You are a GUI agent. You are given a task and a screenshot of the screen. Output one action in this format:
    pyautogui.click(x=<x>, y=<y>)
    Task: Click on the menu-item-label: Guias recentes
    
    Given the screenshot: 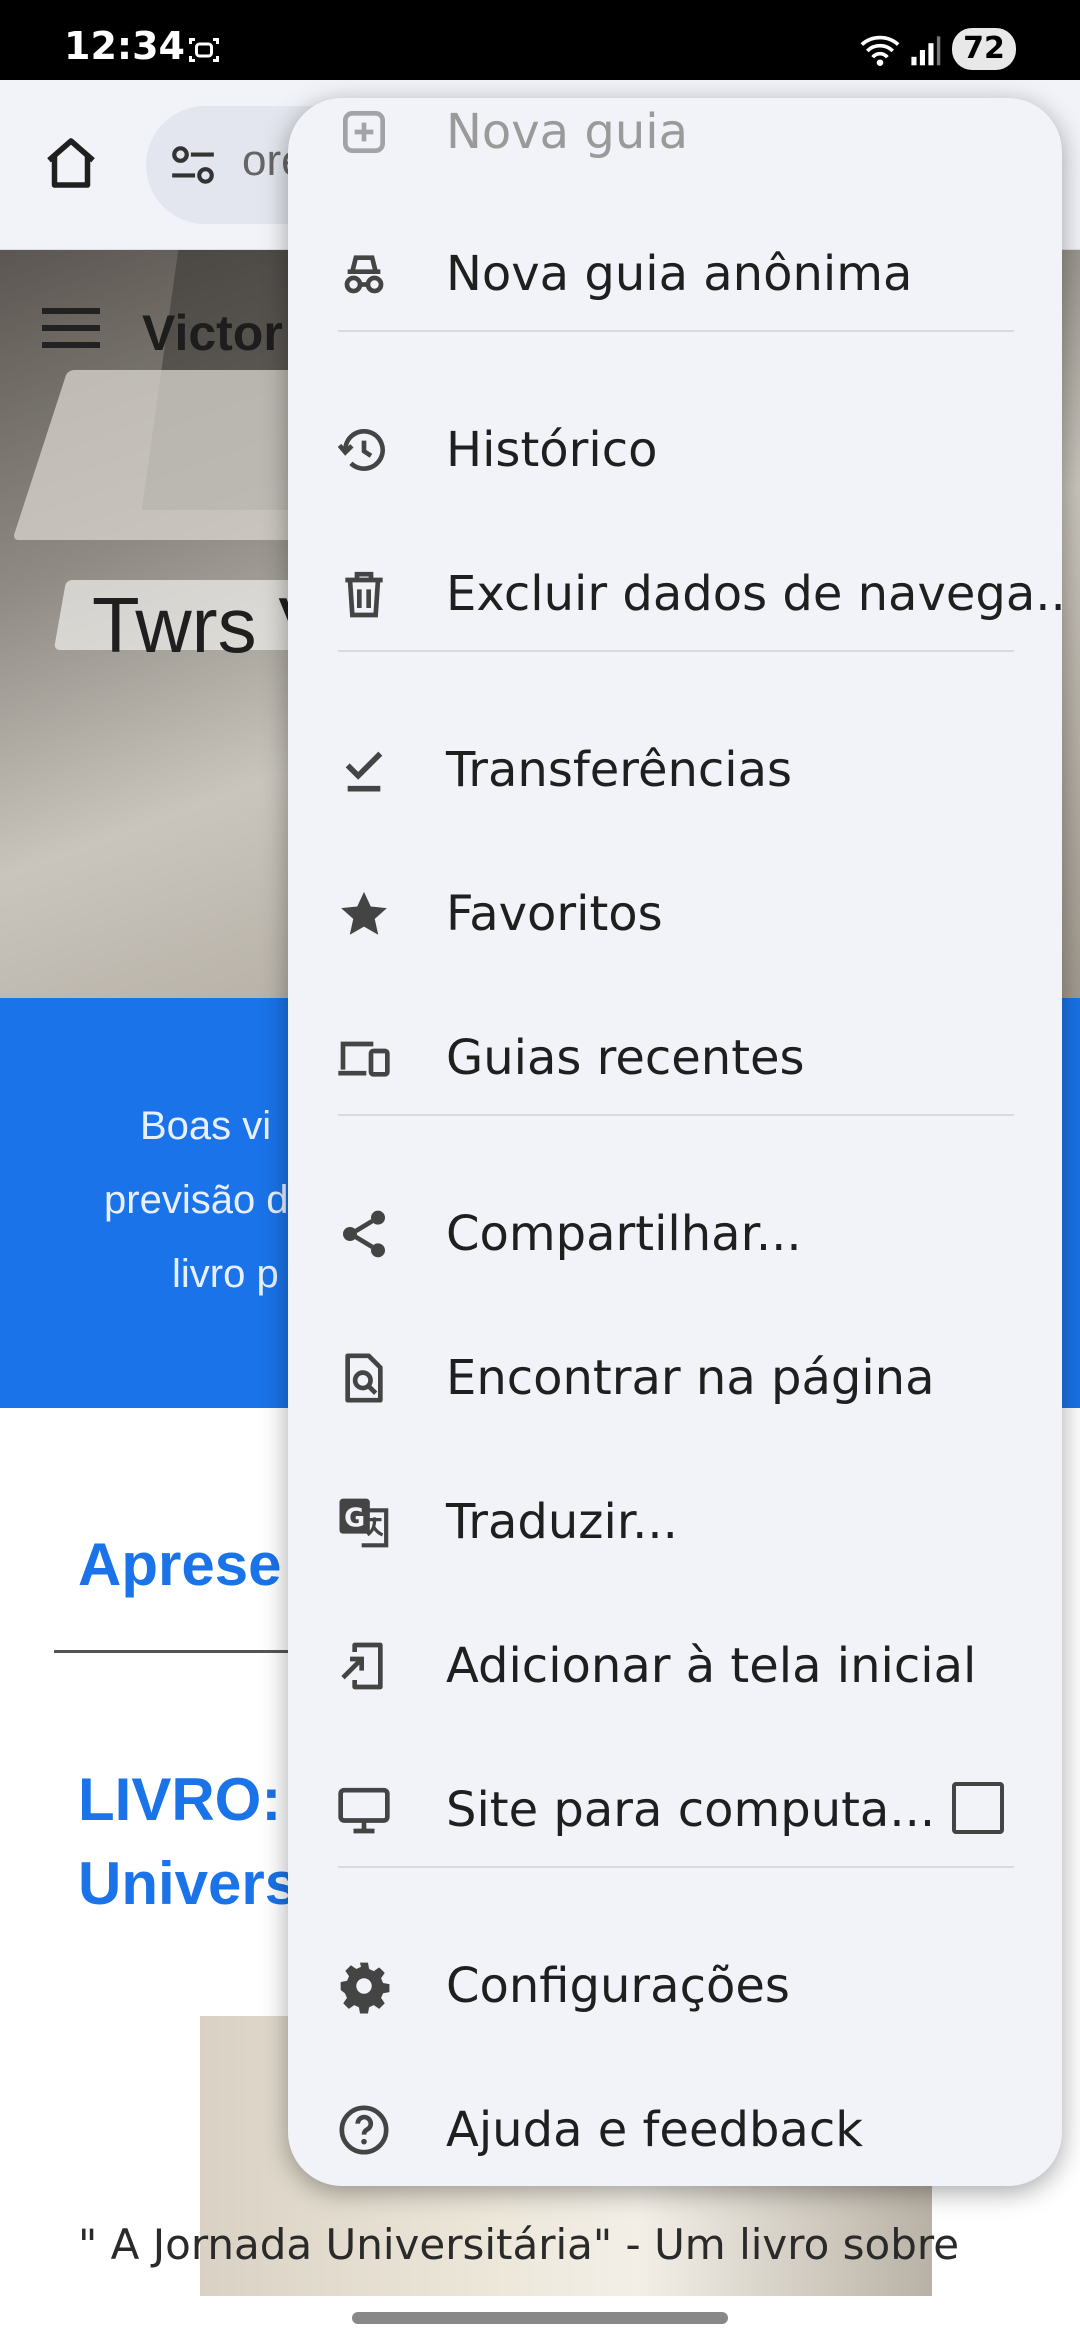 What is the action you would take?
    pyautogui.click(x=625, y=1058)
    